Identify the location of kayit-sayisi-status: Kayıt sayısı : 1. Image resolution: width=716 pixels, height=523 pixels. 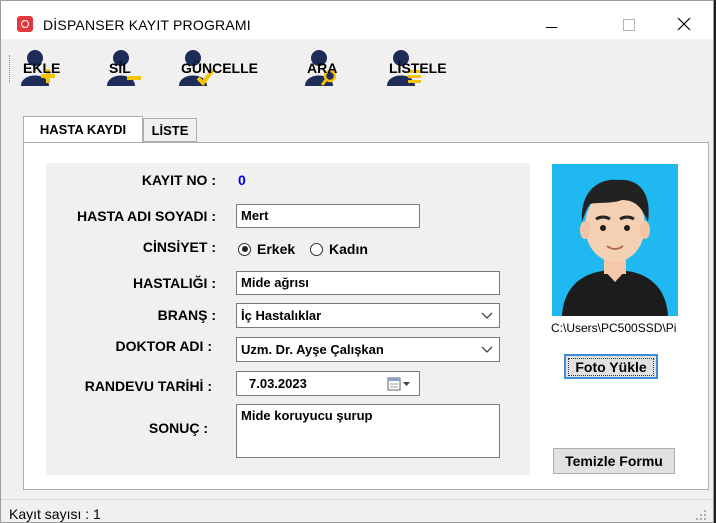
(55, 514).